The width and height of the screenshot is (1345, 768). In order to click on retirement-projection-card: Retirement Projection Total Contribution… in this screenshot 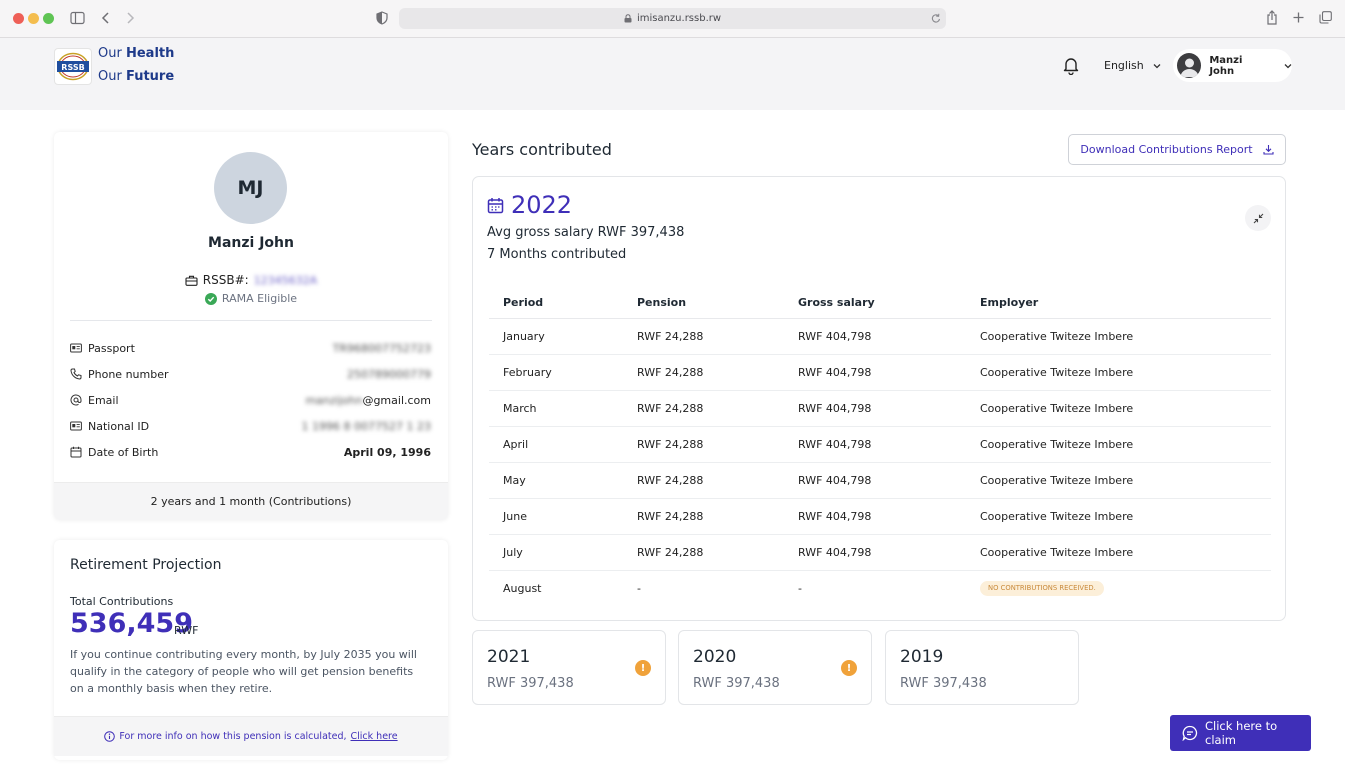, I will do `click(251, 650)`.